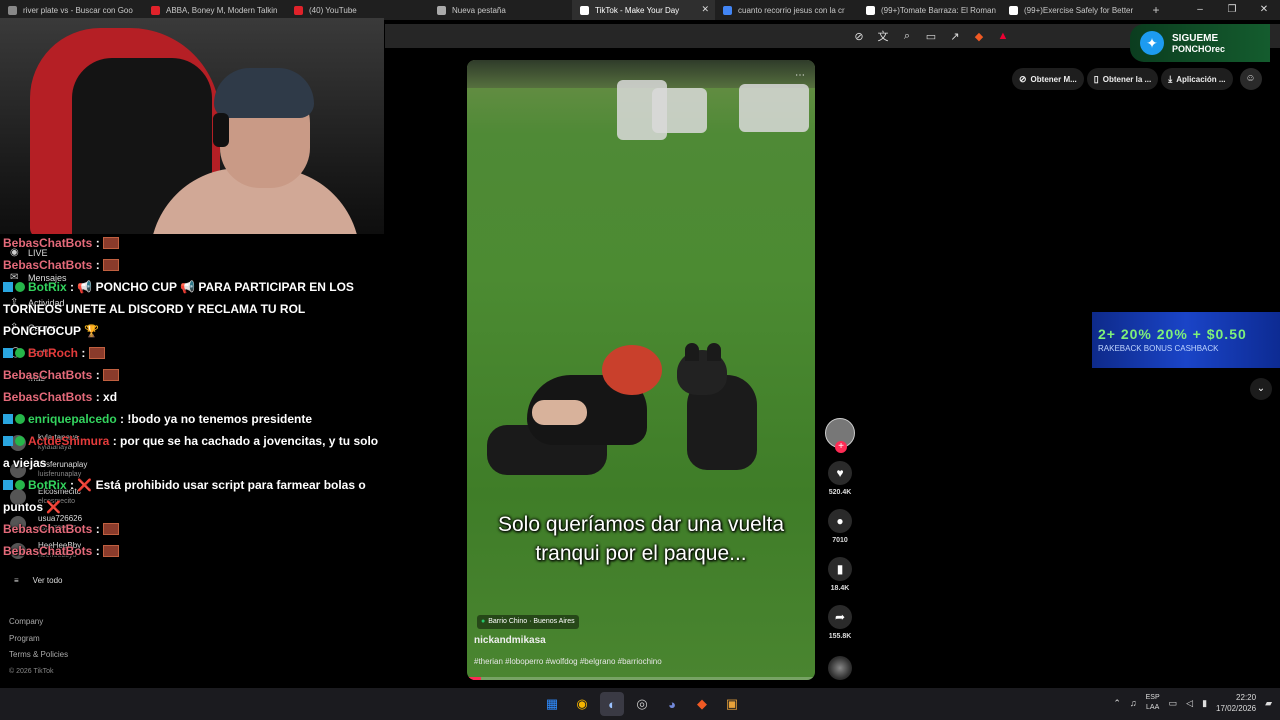 Image resolution: width=1280 pixels, height=720 pixels. I want to click on close-window-icon: ✕, so click(1264, 10).